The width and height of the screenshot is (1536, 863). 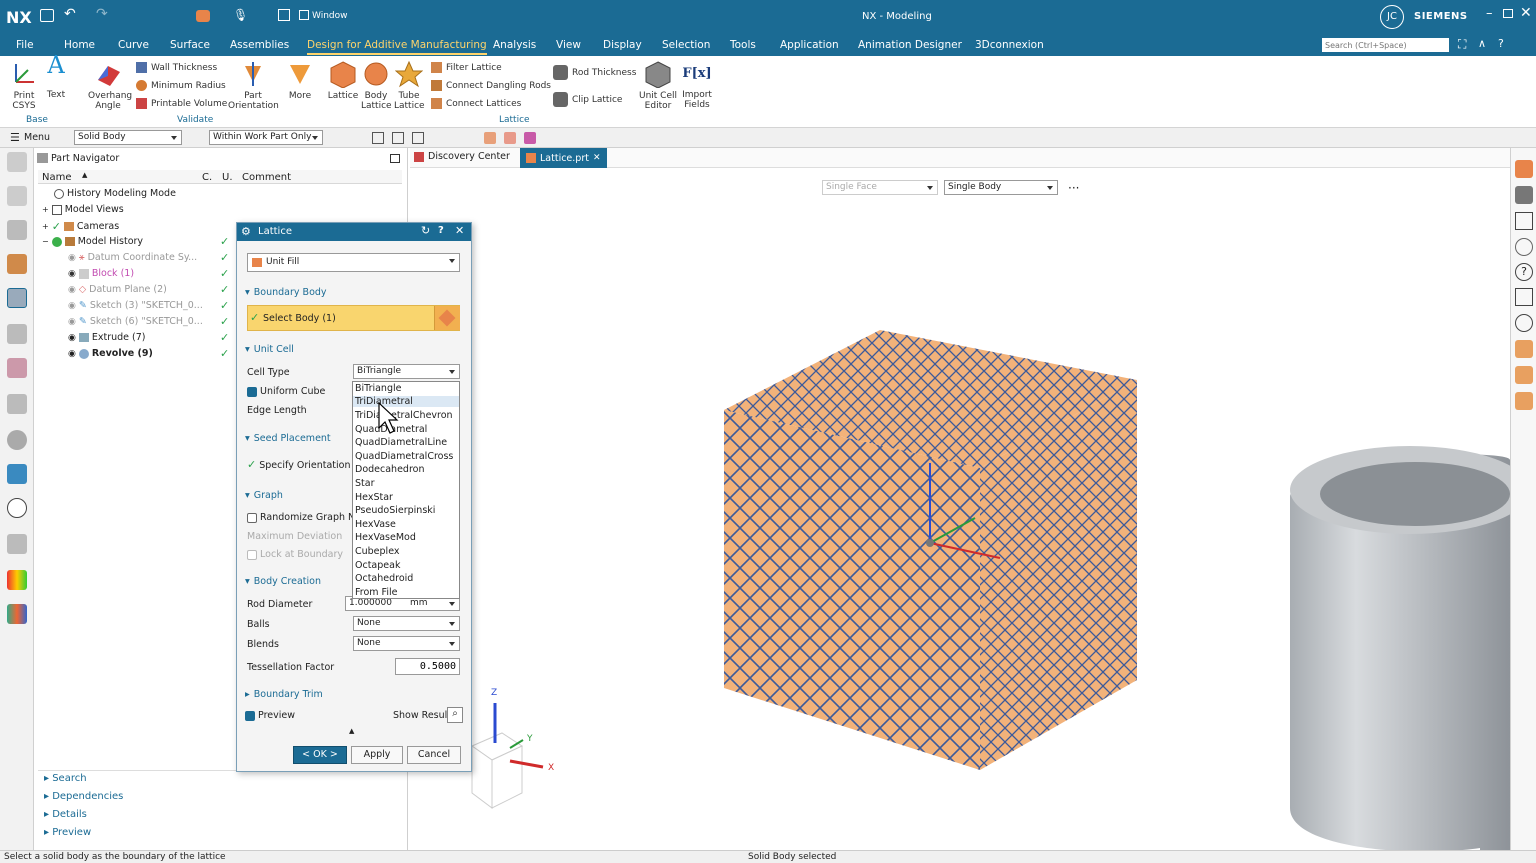 I want to click on cell-option: HexStar, so click(x=374, y=497).